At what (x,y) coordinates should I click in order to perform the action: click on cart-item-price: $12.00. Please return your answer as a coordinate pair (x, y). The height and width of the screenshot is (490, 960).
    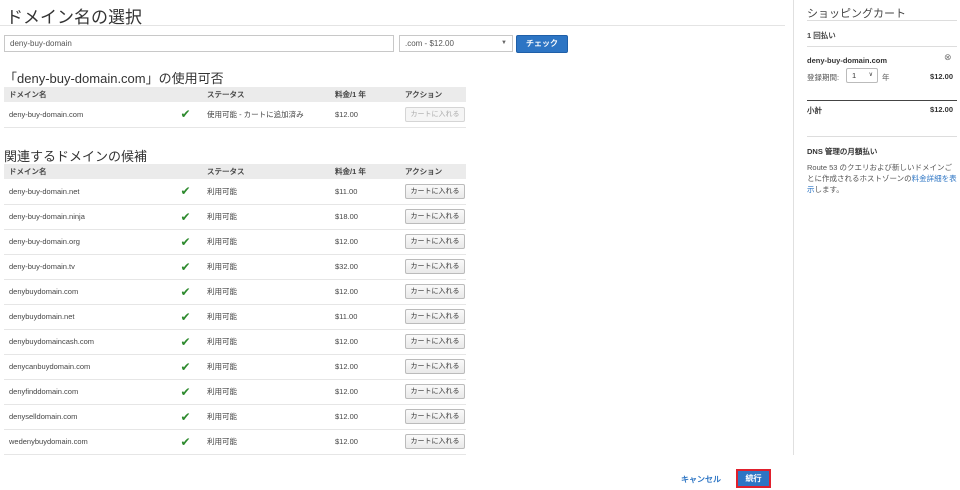
    Looking at the image, I should click on (941, 76).